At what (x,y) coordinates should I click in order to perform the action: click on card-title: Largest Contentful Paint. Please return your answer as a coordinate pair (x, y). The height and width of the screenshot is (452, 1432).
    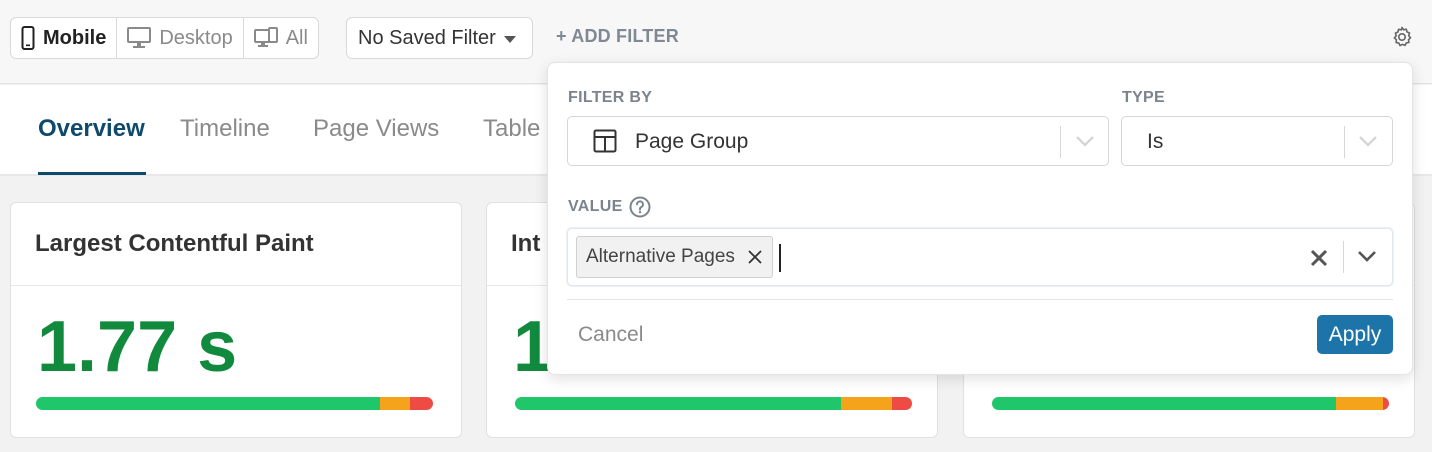
    Looking at the image, I should click on (174, 243).